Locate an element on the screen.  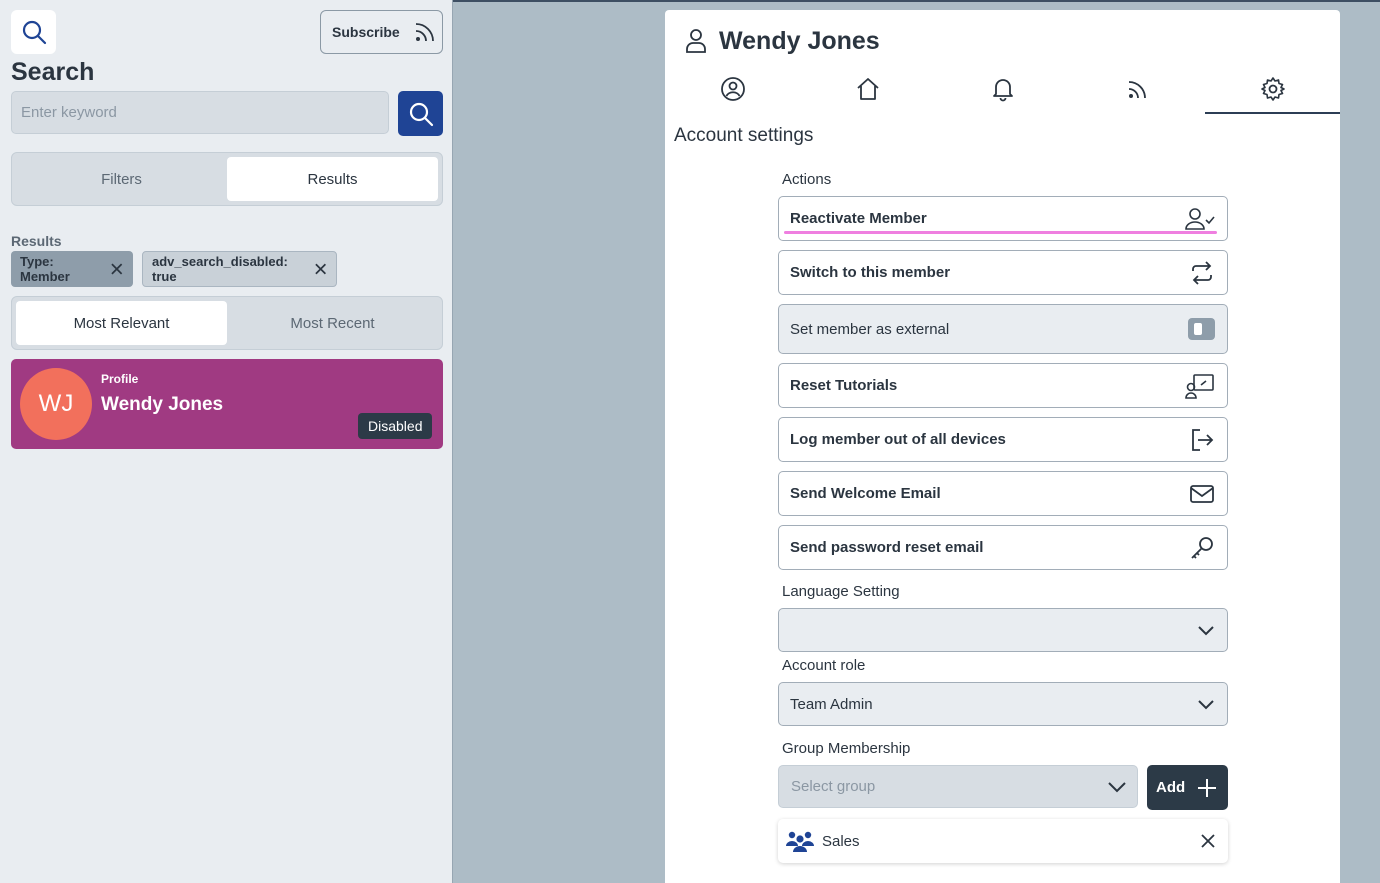
gear-icon is located at coordinates (1272, 89).